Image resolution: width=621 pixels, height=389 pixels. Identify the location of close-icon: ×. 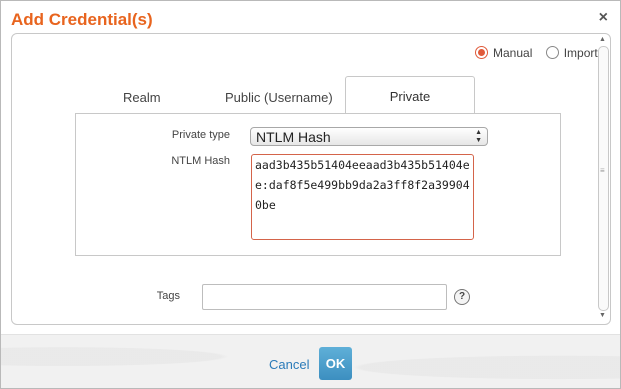
(603, 18).